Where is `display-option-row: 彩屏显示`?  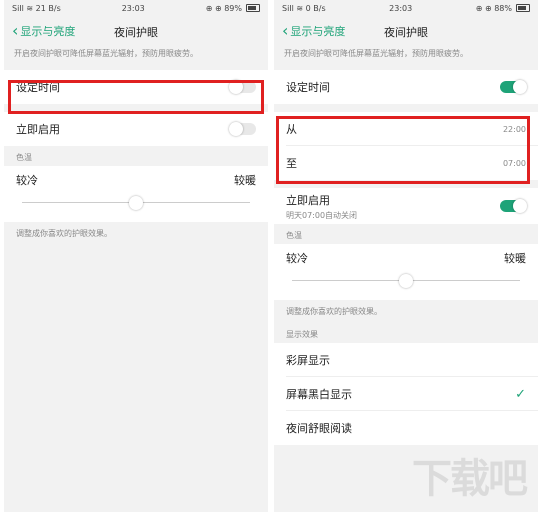 display-option-row: 彩屏显示 is located at coordinates (406, 360).